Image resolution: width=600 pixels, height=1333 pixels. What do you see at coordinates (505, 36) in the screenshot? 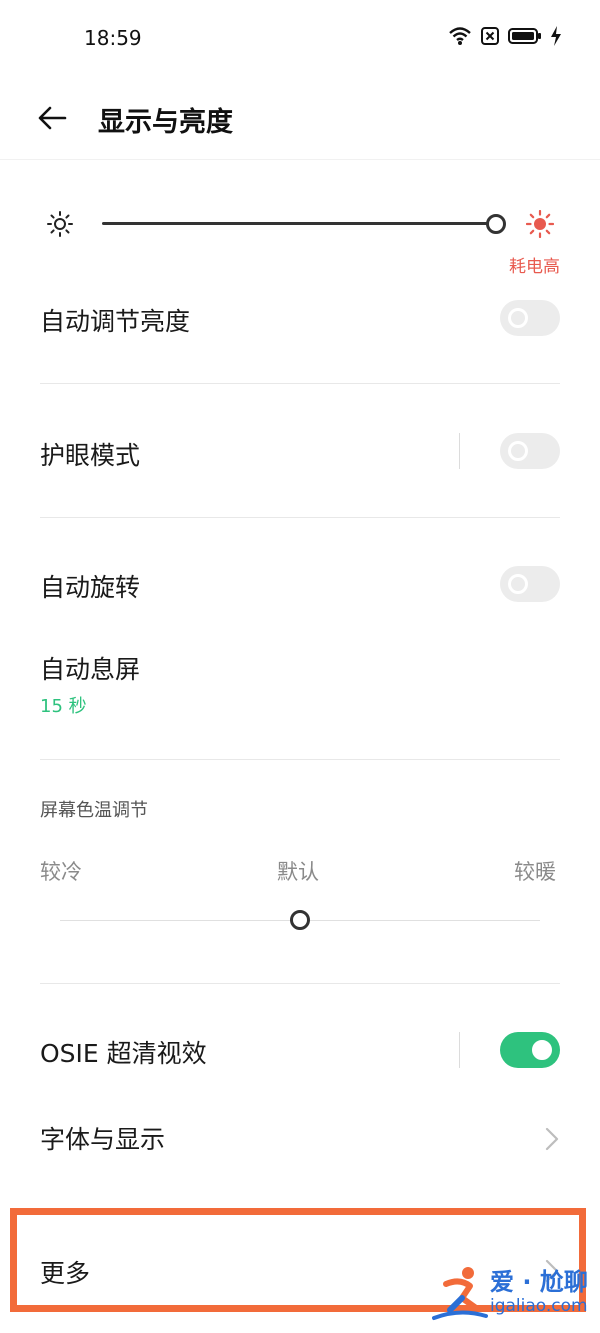
I see `status-icons` at bounding box center [505, 36].